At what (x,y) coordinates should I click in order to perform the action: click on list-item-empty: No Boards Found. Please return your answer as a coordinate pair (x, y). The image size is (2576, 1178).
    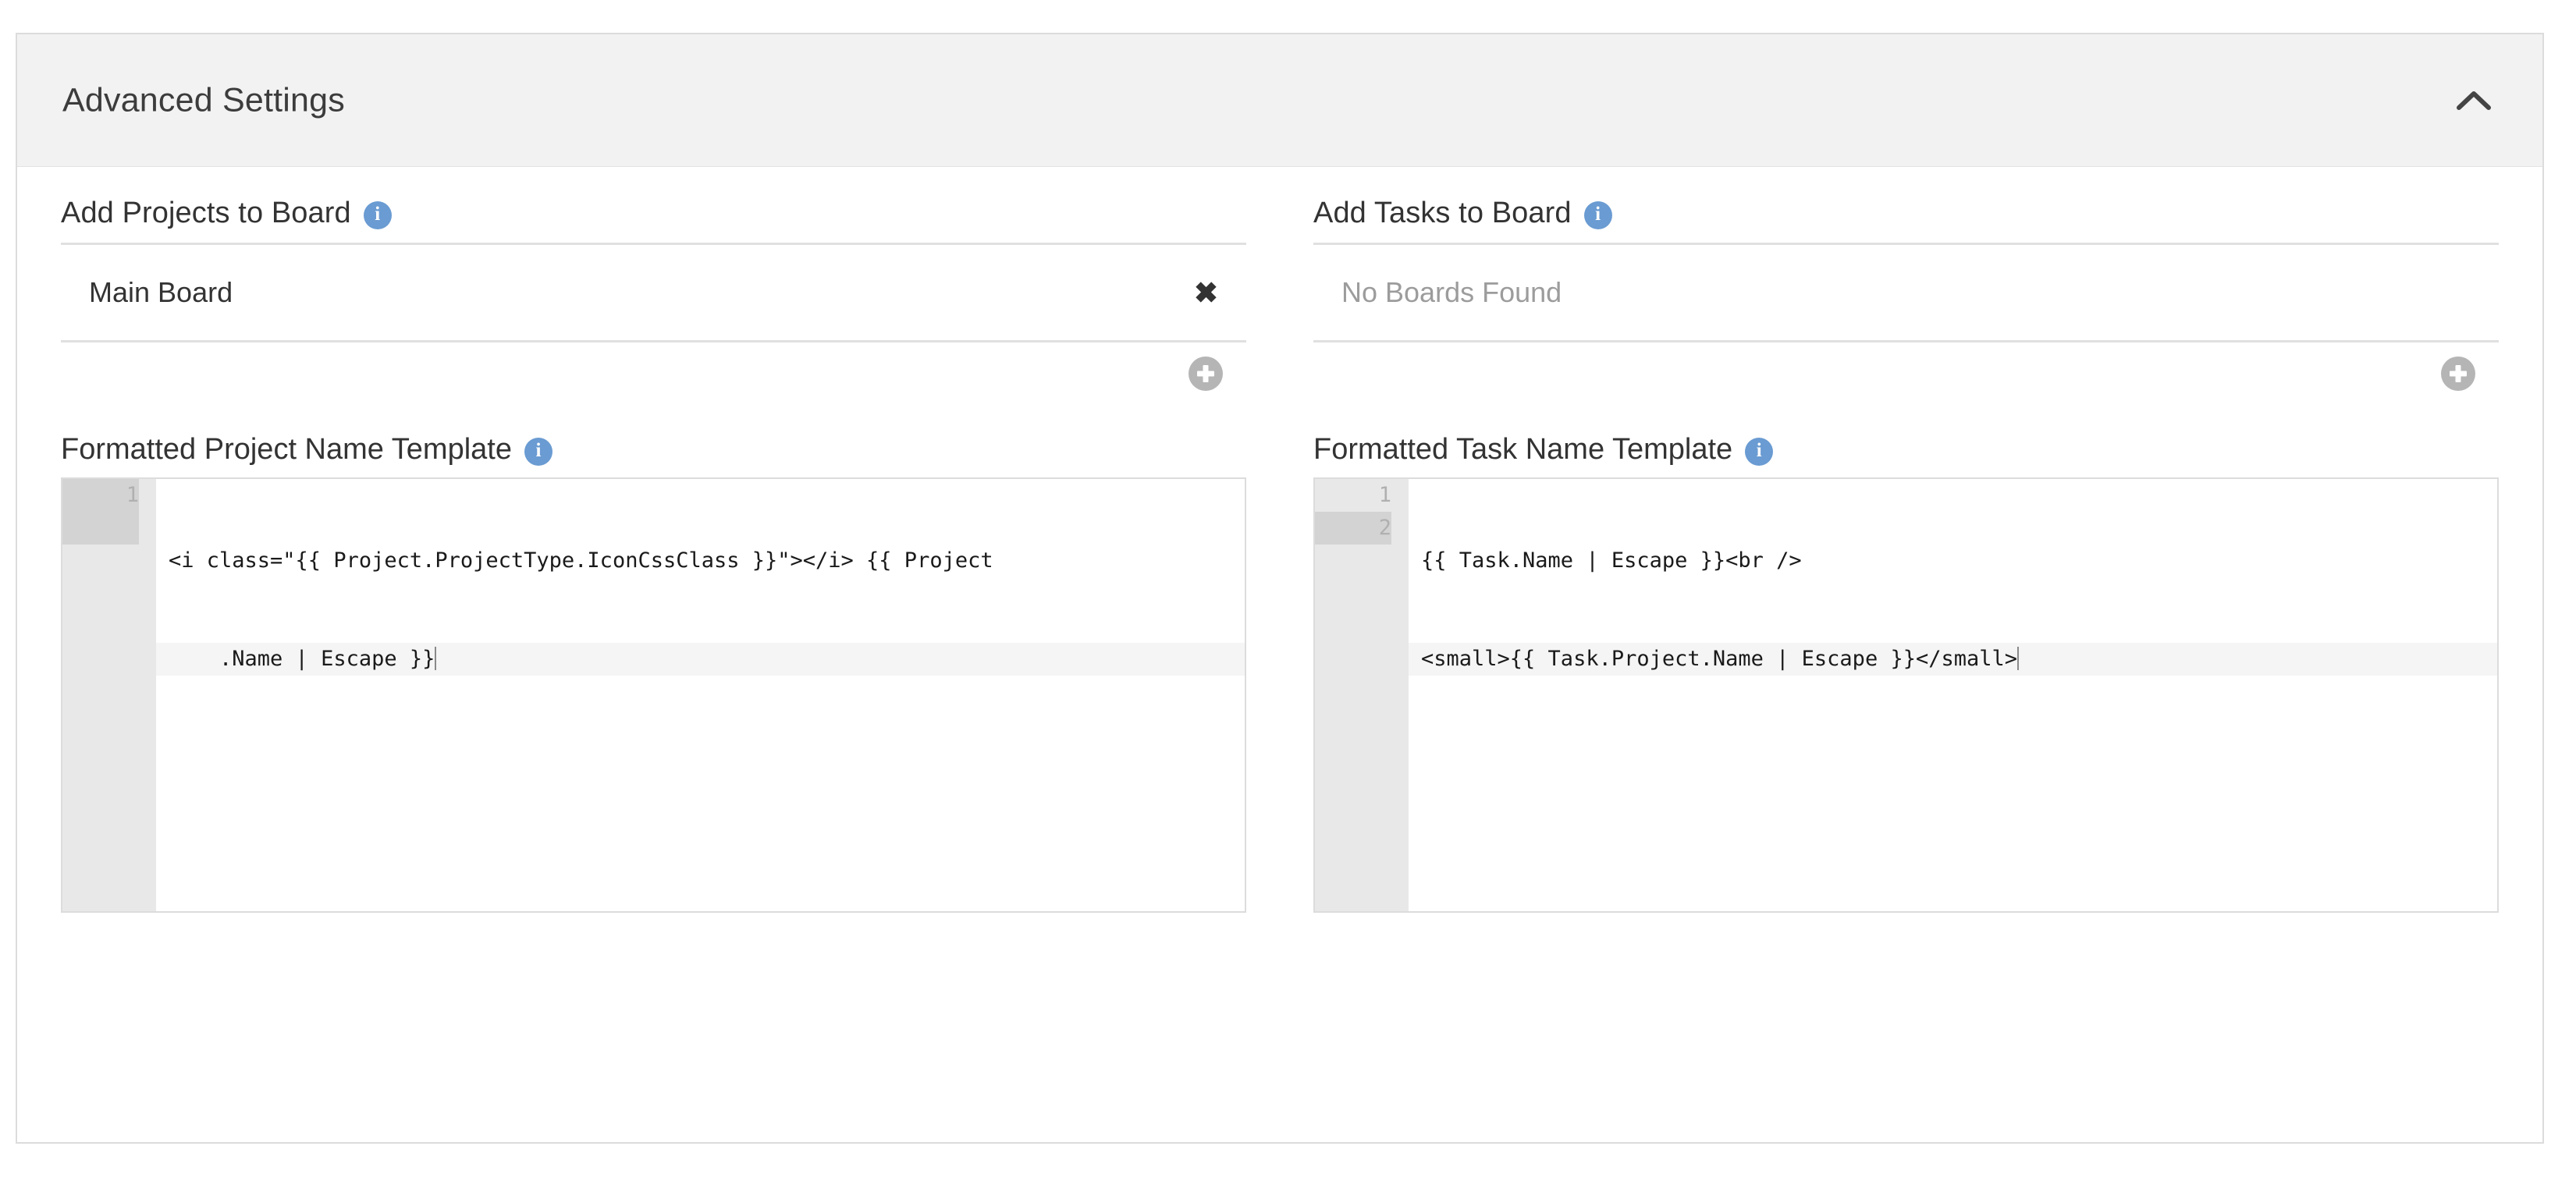
    Looking at the image, I should click on (1906, 292).